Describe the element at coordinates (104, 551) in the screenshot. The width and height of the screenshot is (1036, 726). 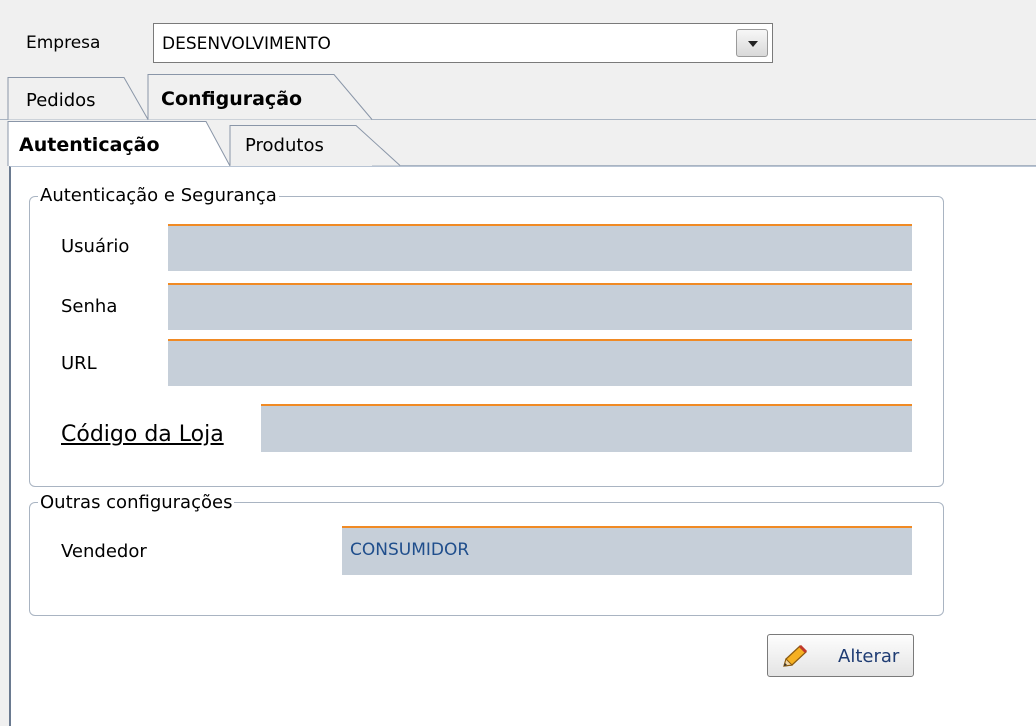
I see `vendedor-label: Vendedor` at that location.